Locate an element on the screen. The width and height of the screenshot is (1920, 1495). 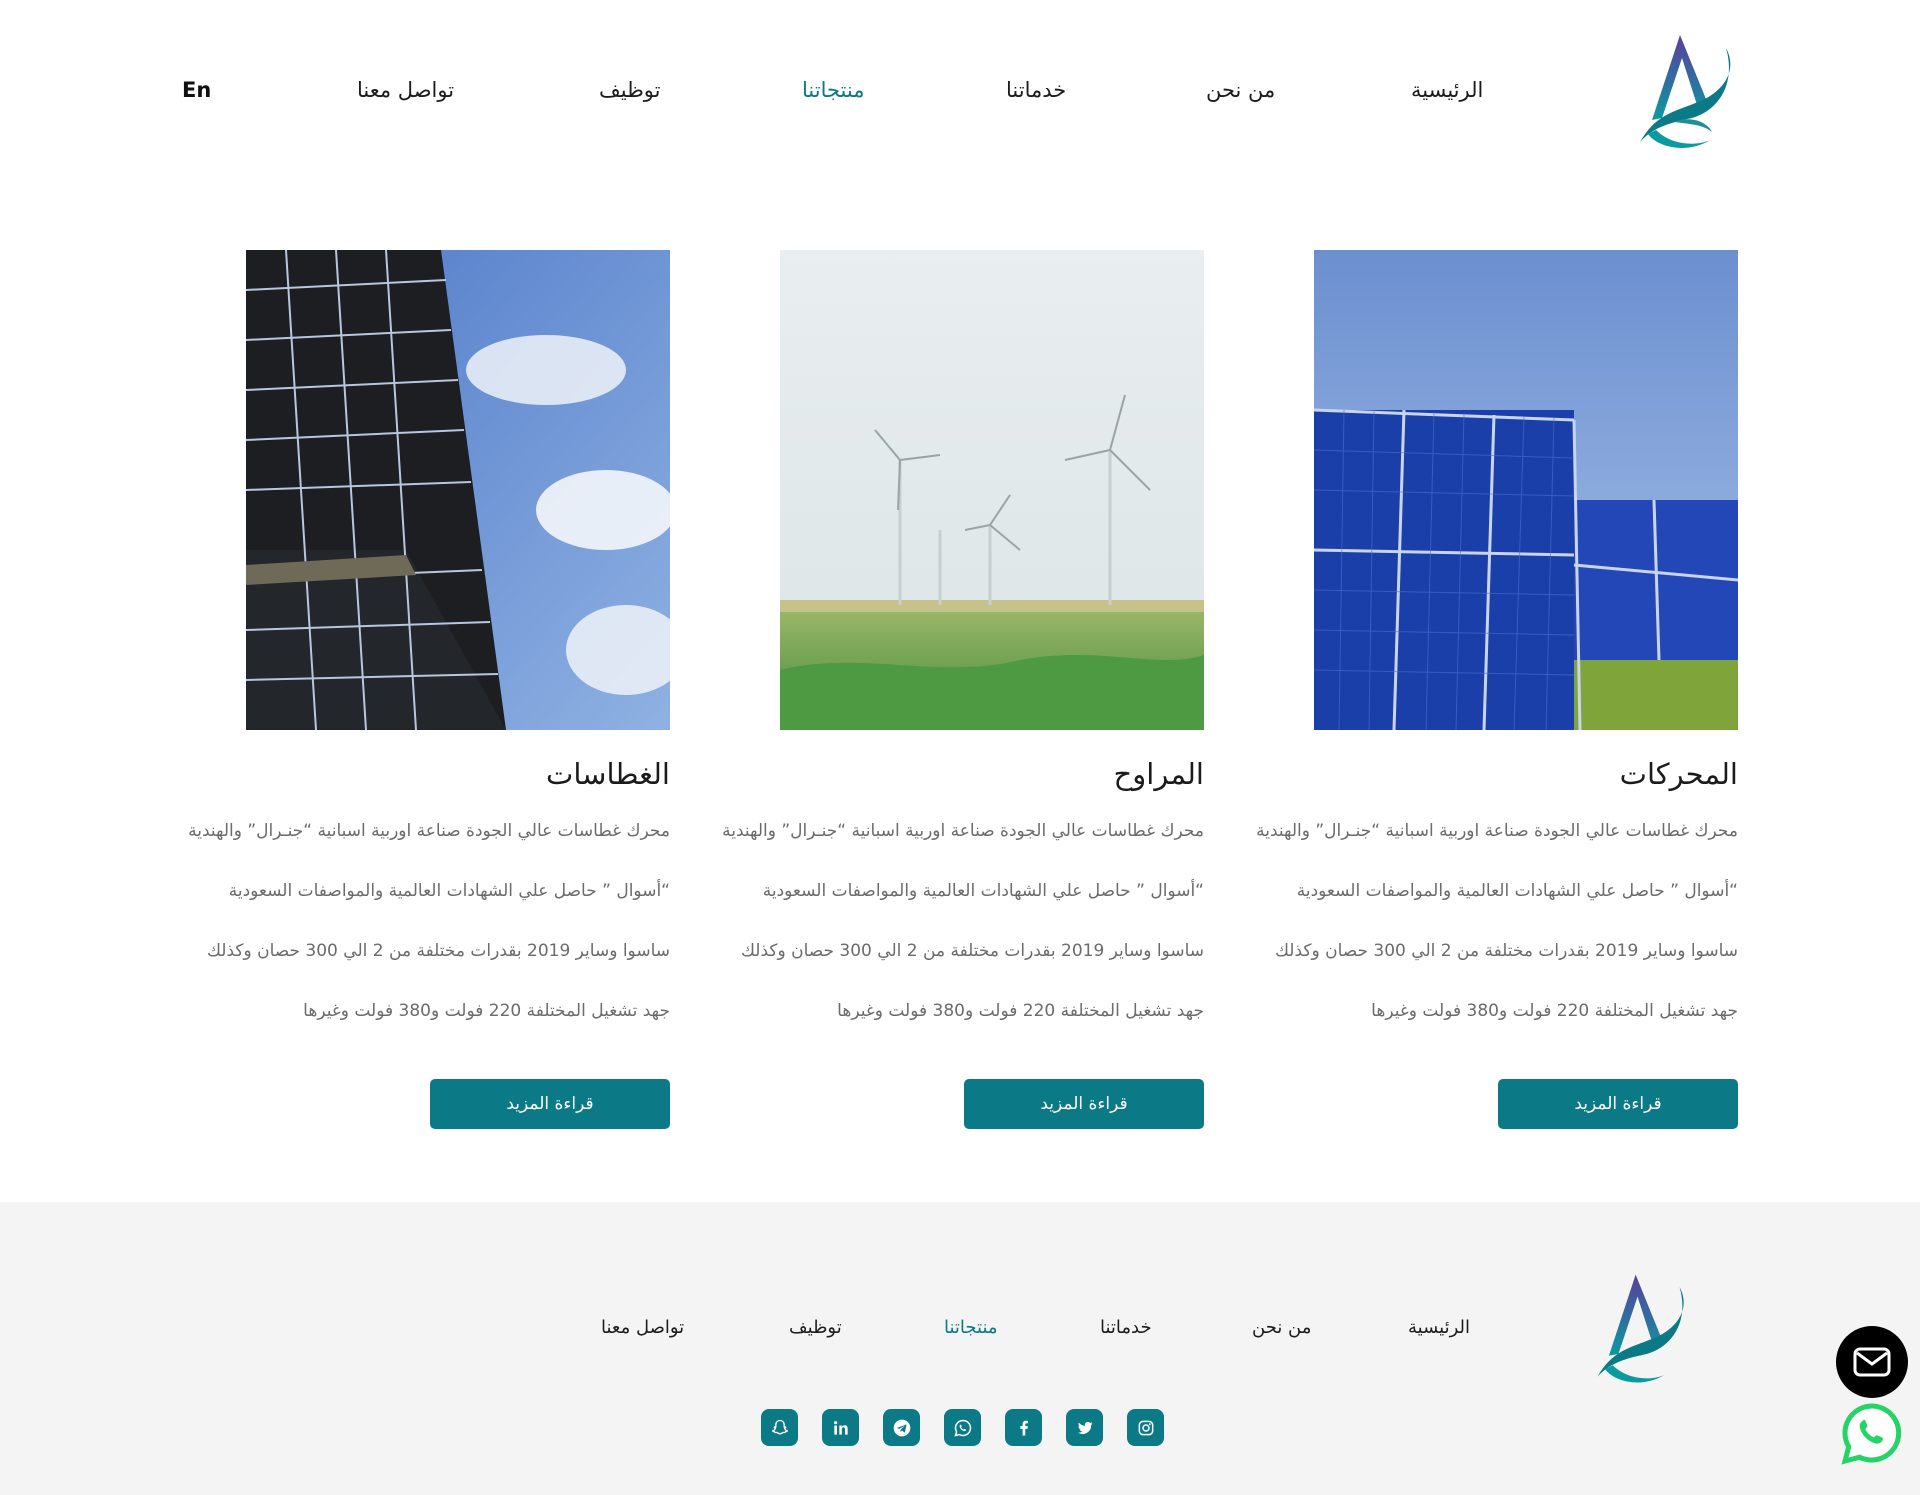
nav-about: من نحن is located at coordinates (1240, 90).